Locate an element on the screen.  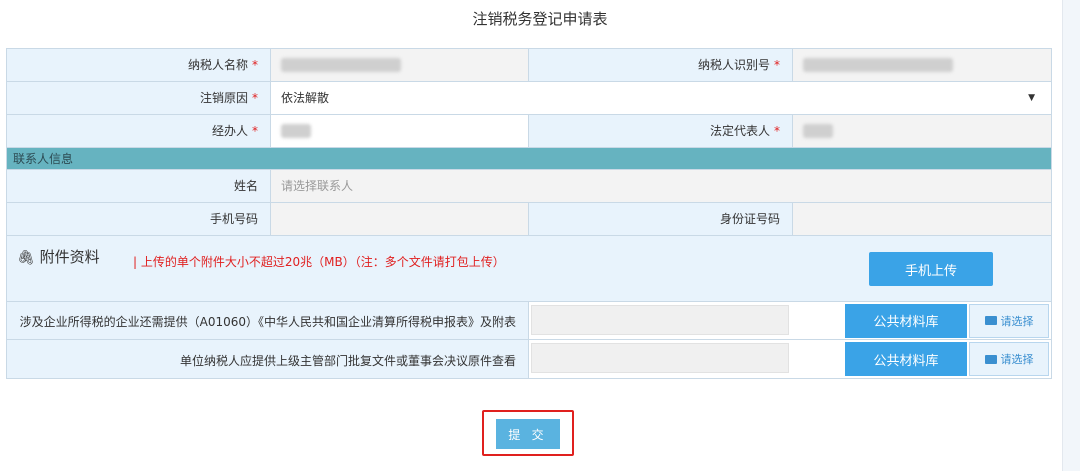
taxpayer-name-value is located at coordinates (400, 65).